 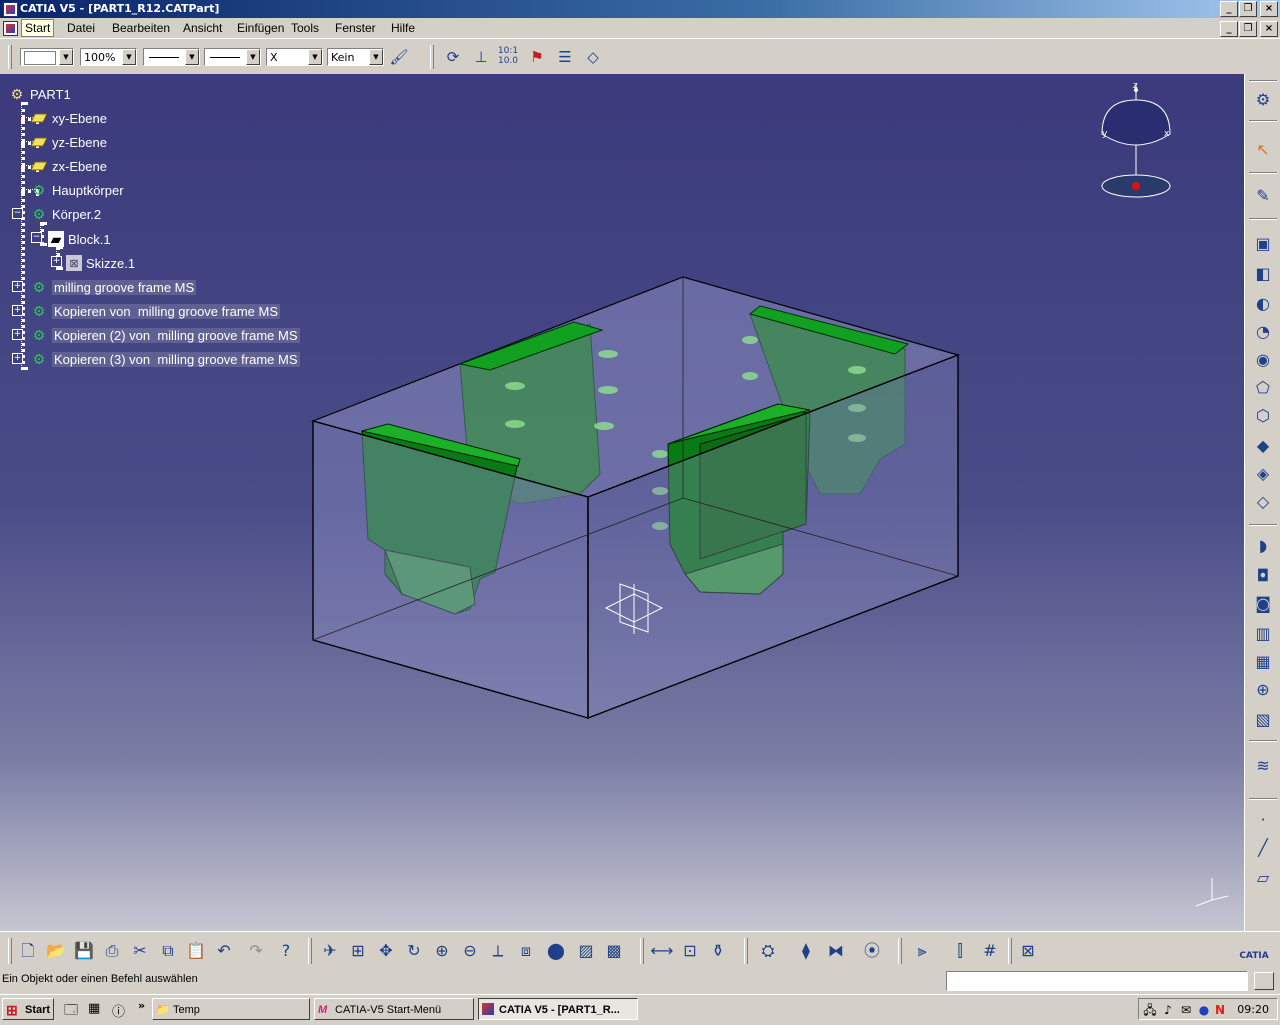 What do you see at coordinates (1269, 29) in the screenshot?
I see `doc-close-button: ×` at bounding box center [1269, 29].